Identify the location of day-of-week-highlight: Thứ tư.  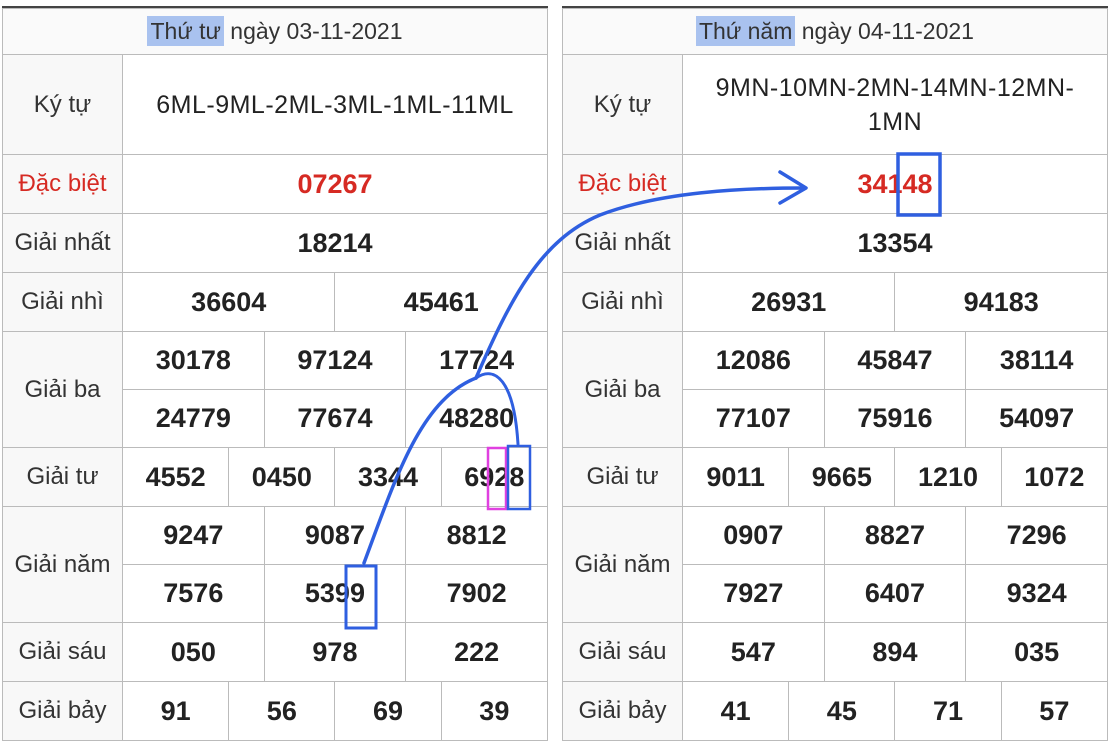
(185, 31).